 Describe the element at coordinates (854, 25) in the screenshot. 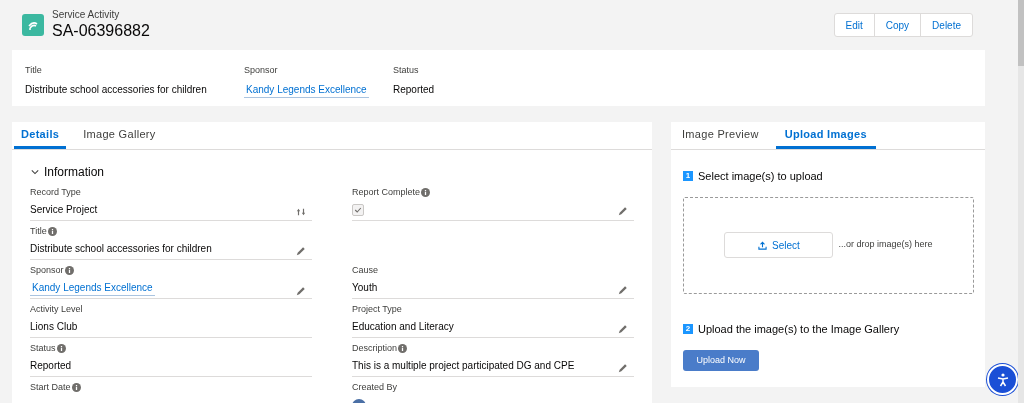

I see `action-button: Edit` at that location.